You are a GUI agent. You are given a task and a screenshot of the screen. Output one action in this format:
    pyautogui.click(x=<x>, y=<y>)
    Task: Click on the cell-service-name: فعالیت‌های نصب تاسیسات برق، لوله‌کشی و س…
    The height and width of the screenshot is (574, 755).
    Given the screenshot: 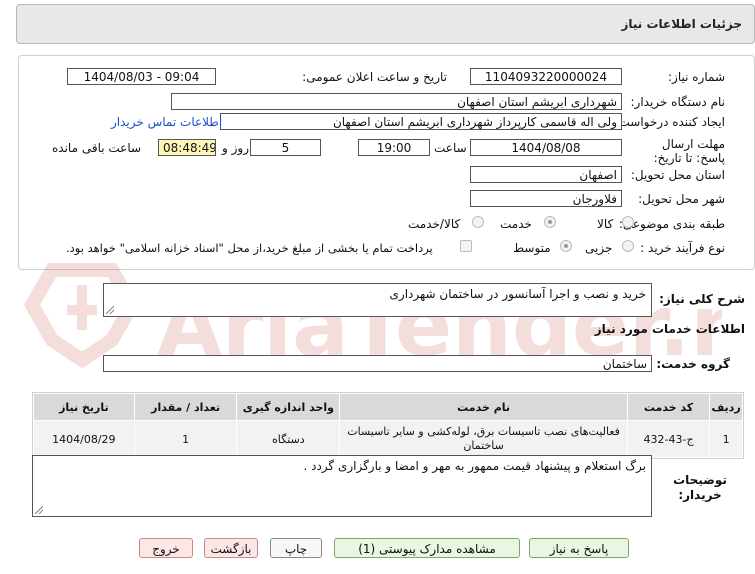 What is the action you would take?
    pyautogui.click(x=483, y=439)
    